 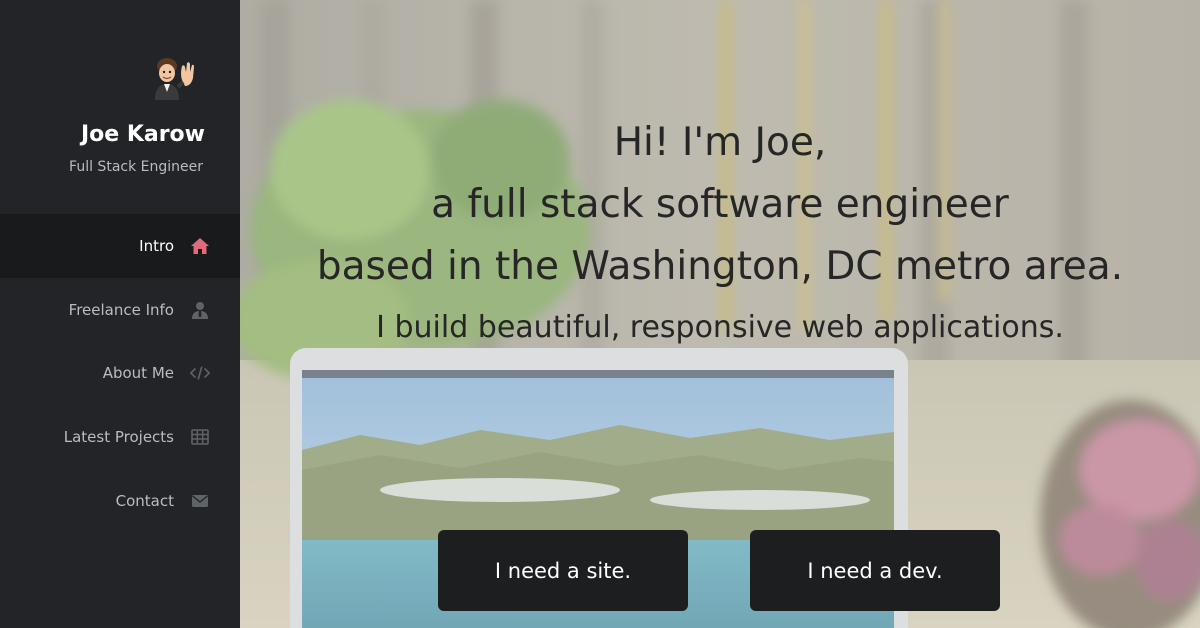 I want to click on envelope-icon, so click(x=200, y=501).